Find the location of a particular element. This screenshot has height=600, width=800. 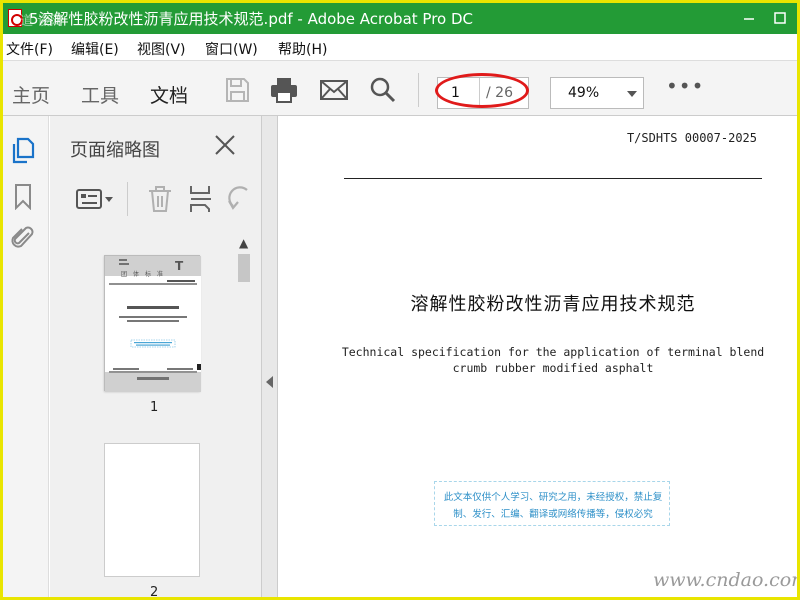

close-panel-button is located at coordinates (225, 145).